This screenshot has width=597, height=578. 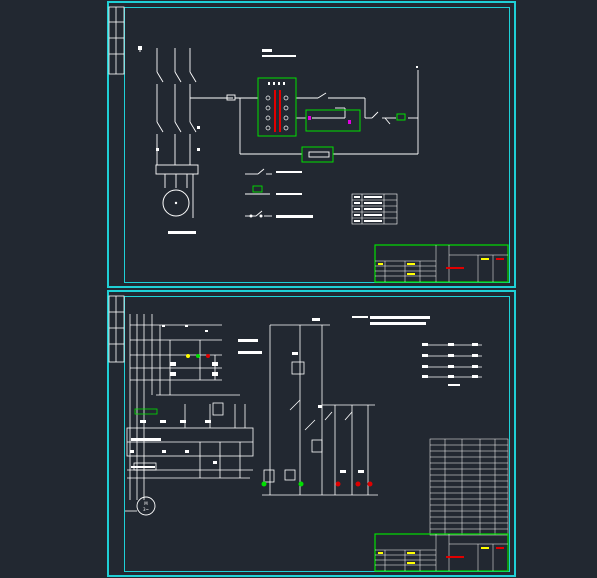 I want to click on motor-label-line1: M, so click(x=146, y=503).